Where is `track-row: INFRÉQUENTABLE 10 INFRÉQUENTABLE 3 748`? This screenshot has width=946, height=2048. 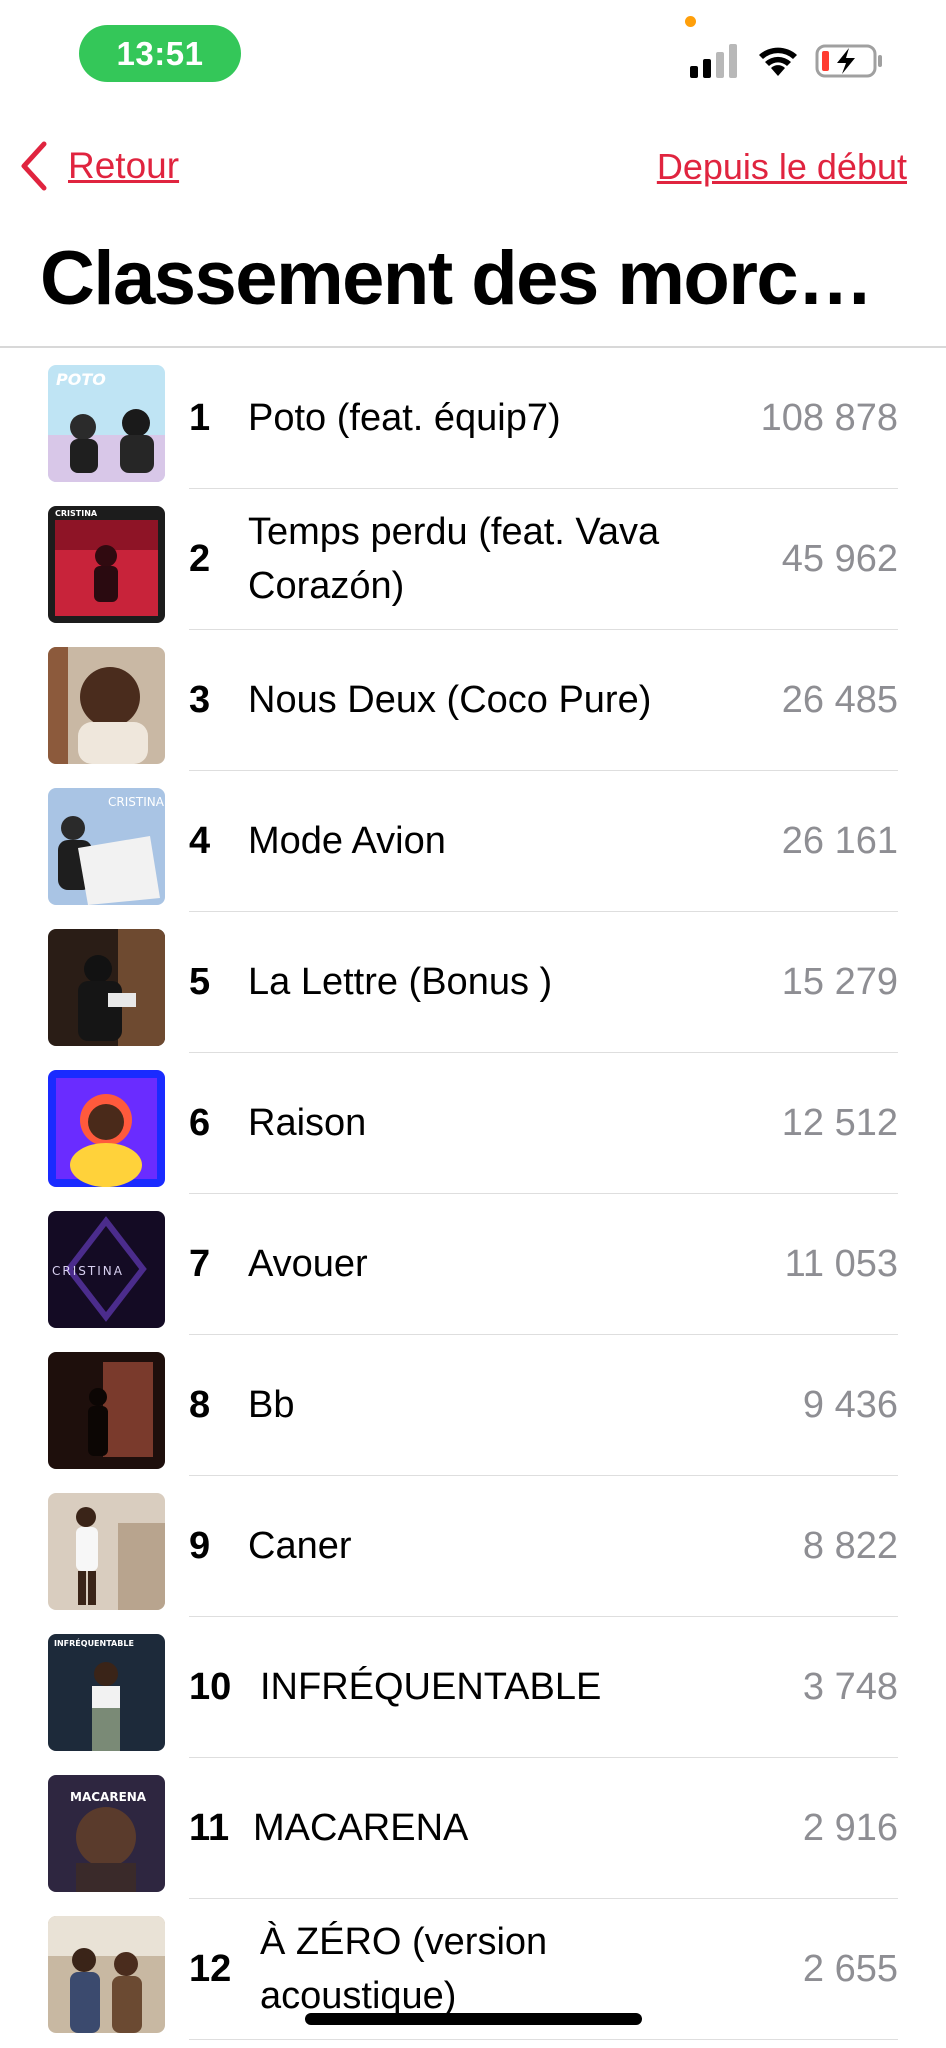
track-row: INFRÉQUENTABLE 10 INFRÉQUENTABLE 3 748 is located at coordinates (473, 1687).